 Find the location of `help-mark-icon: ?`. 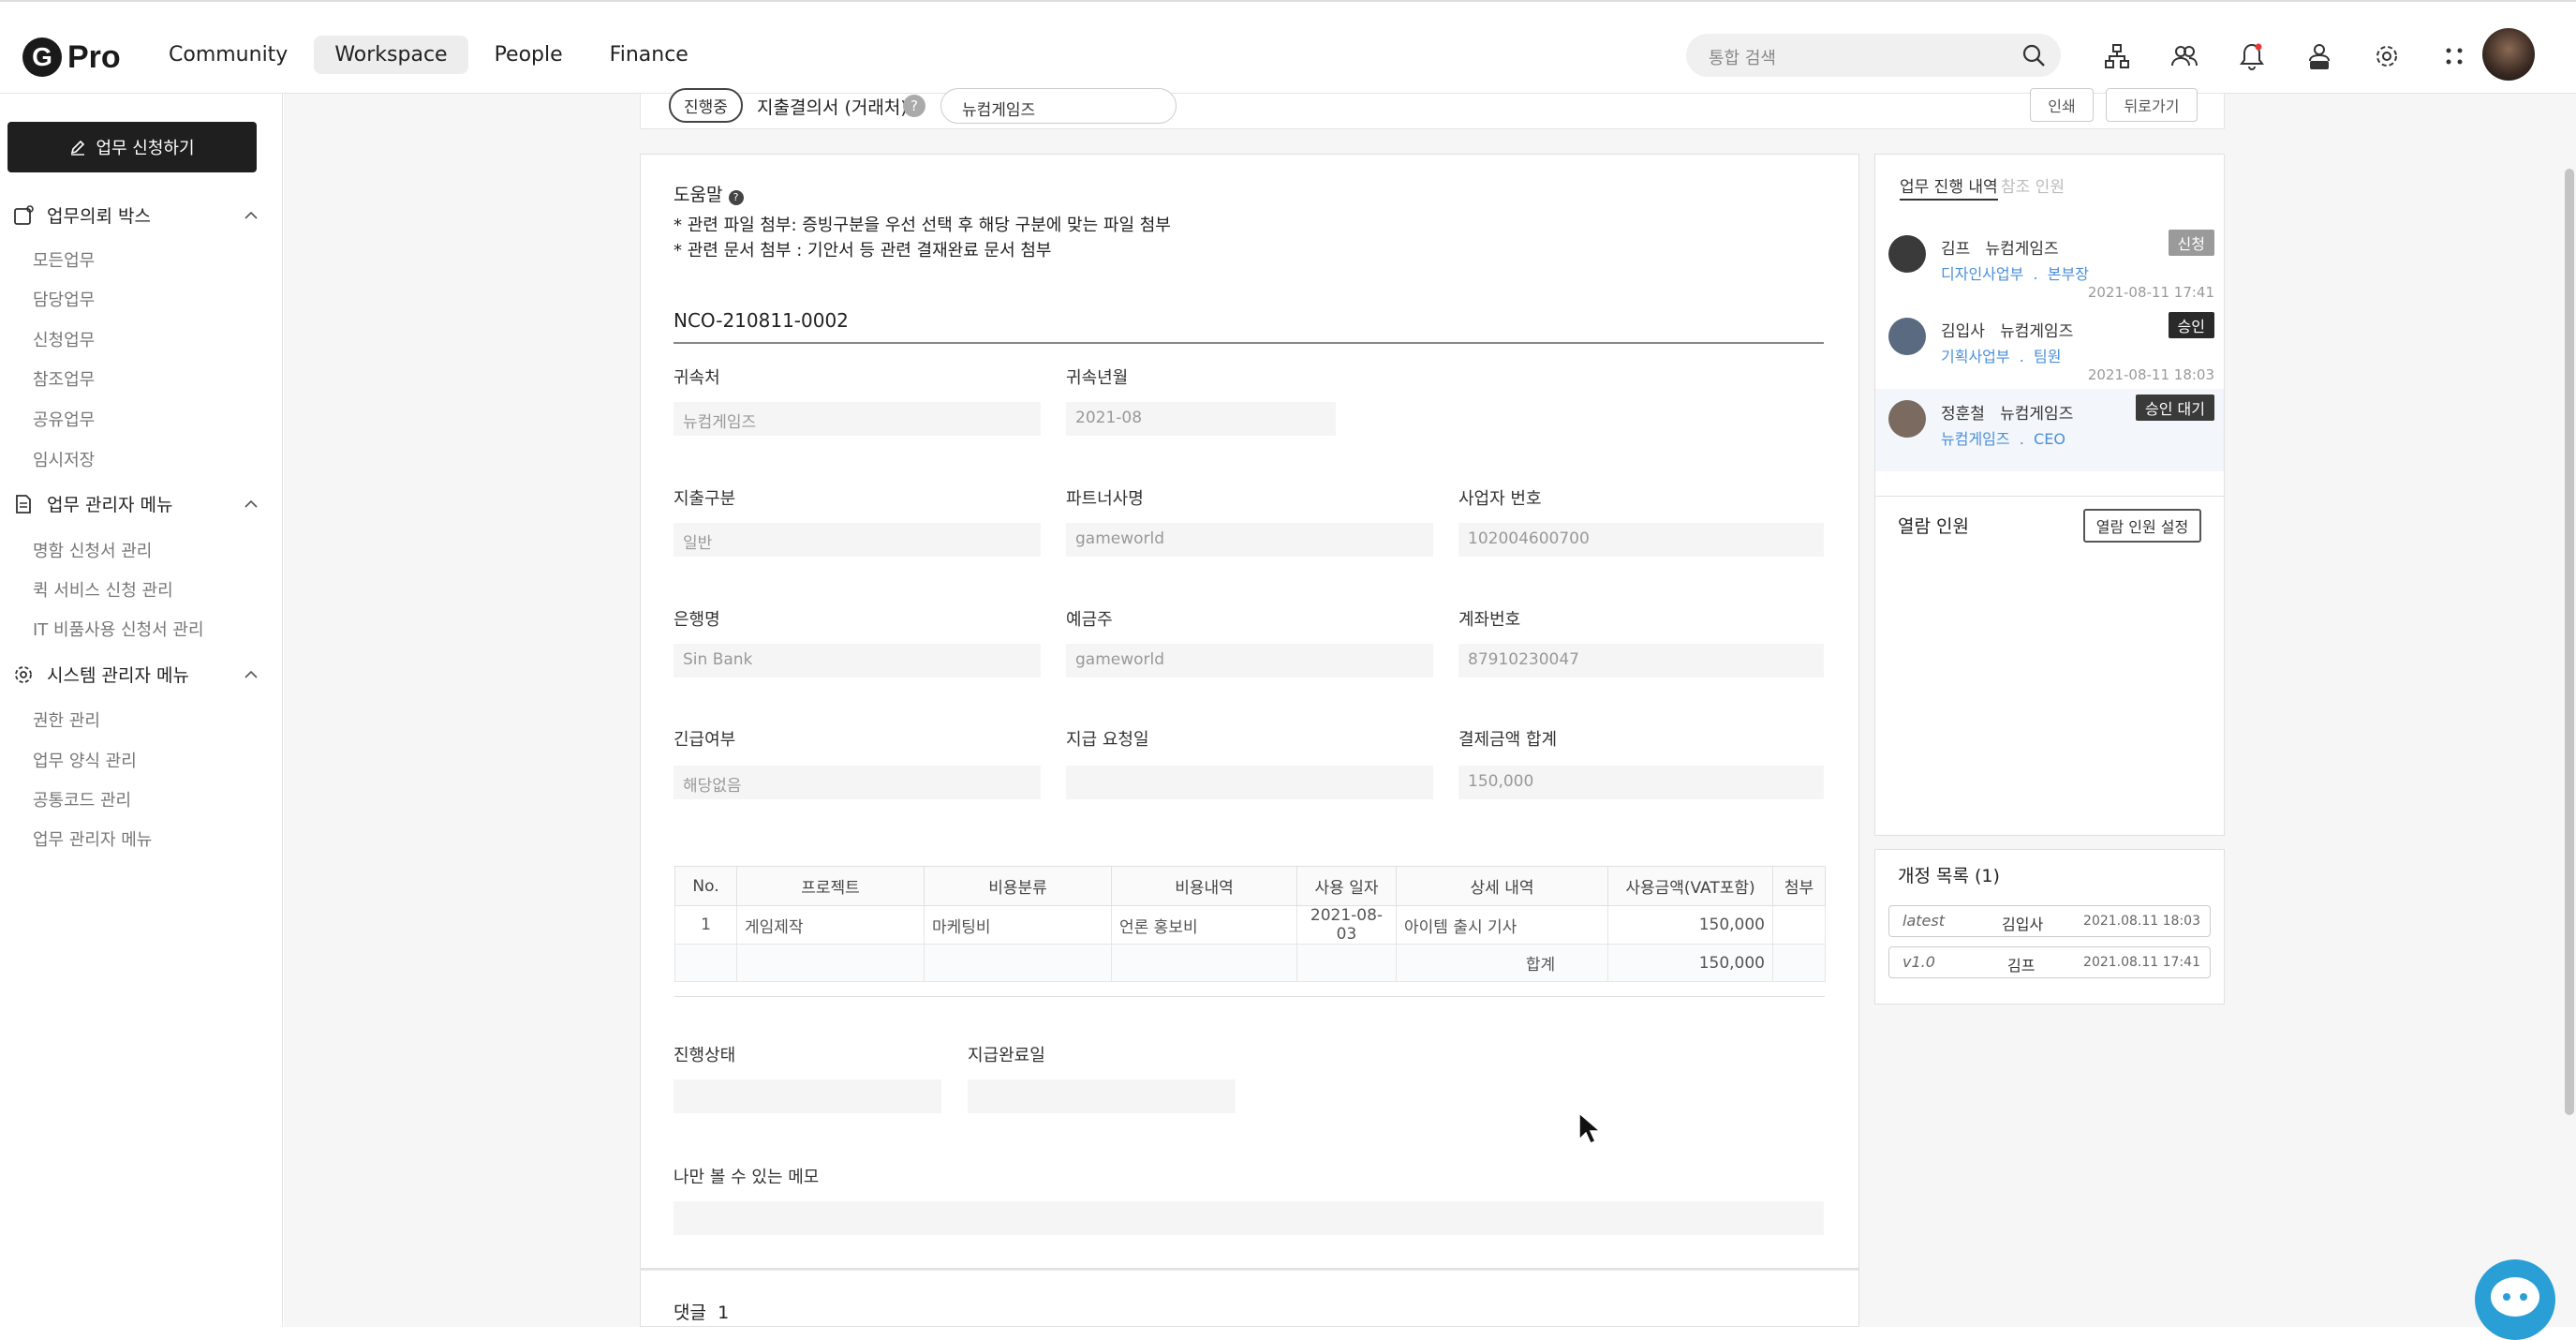

help-mark-icon: ? is located at coordinates (736, 197).